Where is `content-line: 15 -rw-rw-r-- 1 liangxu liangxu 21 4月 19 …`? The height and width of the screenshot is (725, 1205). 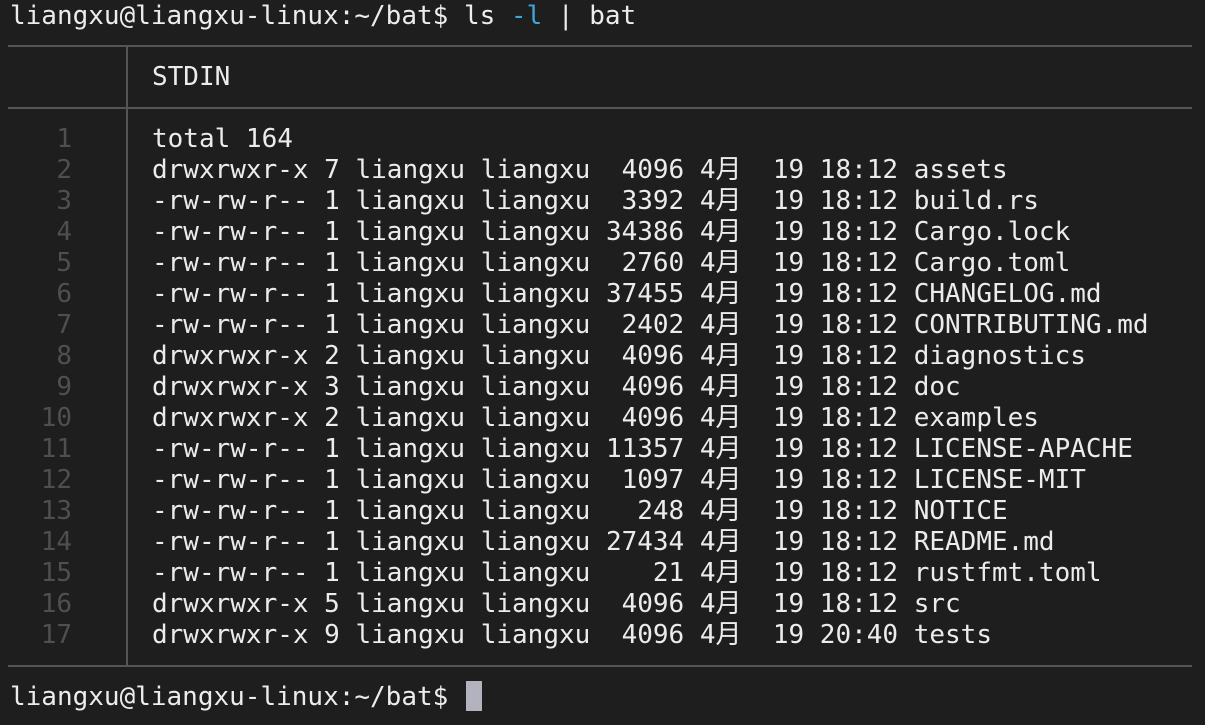
content-line: 15 -rw-rw-r-- 1 liangxu liangxu 21 4月 19 … is located at coordinates (602, 573).